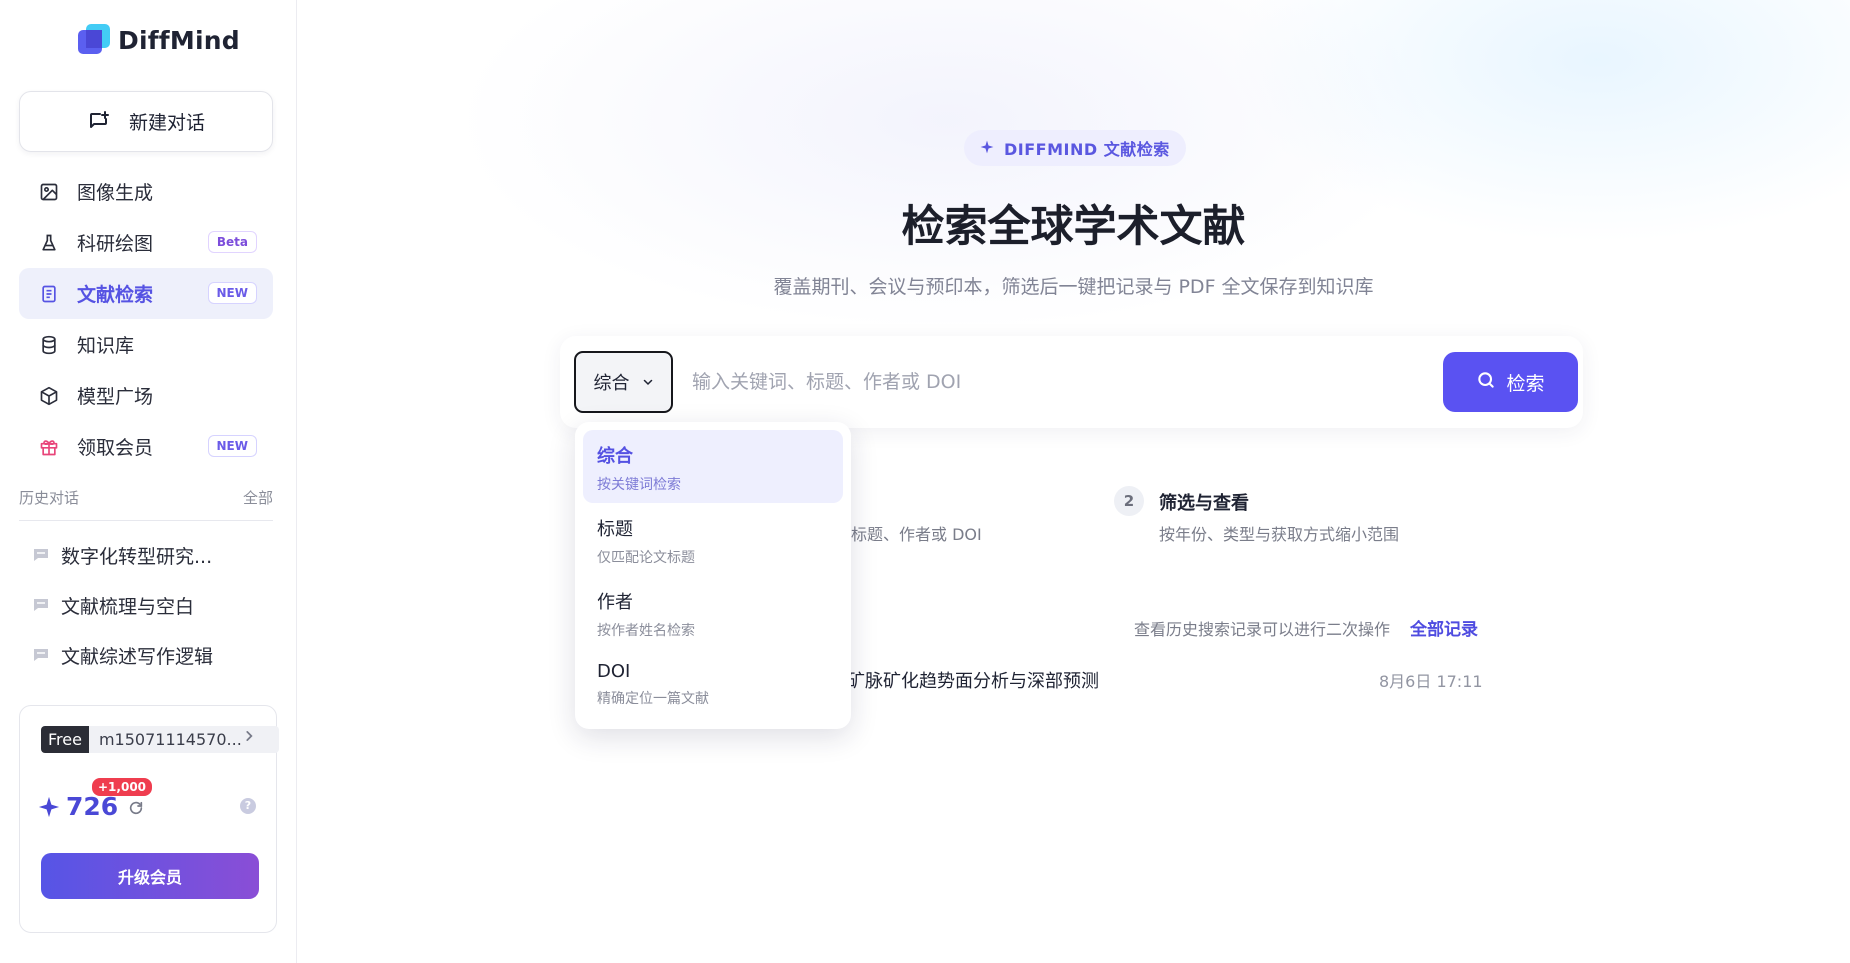  I want to click on credits-row: 726, so click(78, 806).